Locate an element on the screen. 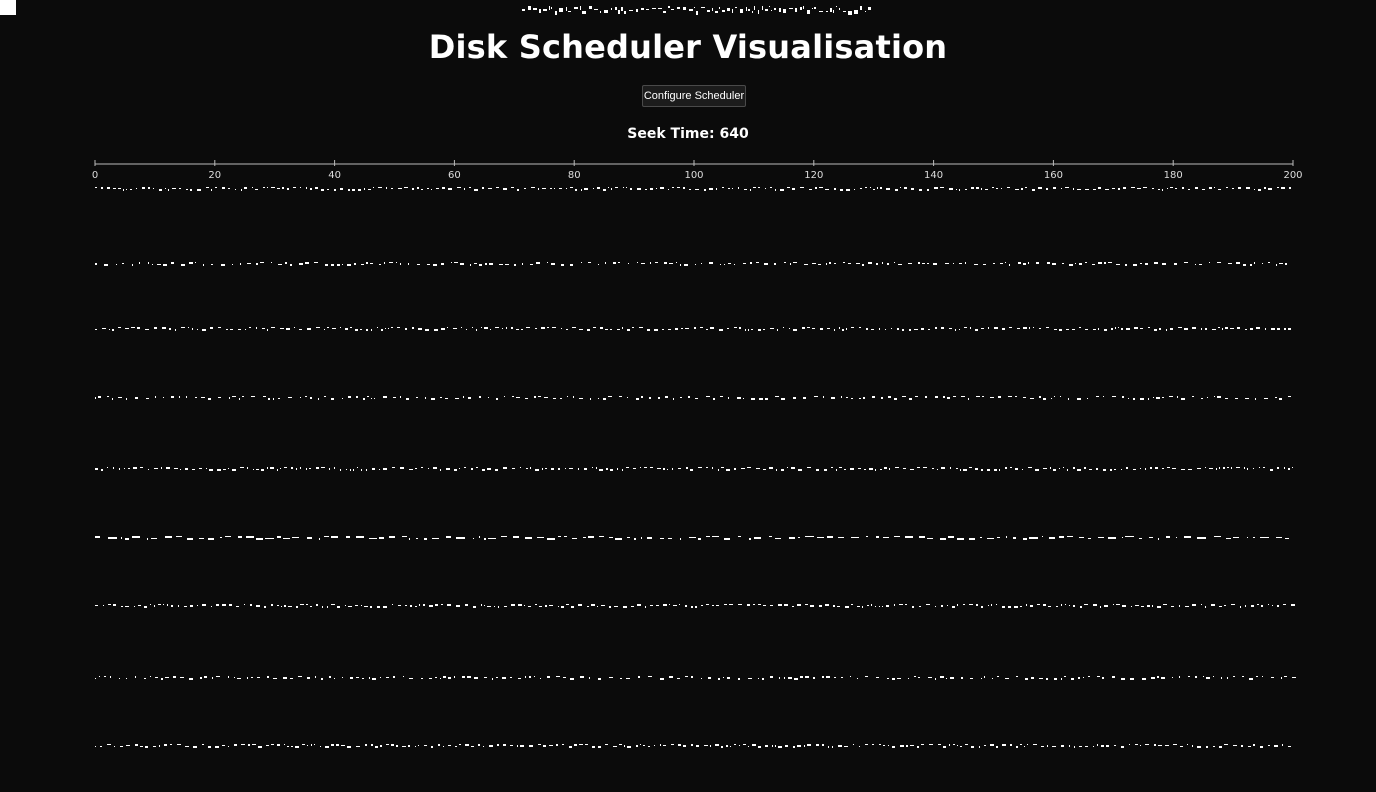 This screenshot has height=792, width=1376. configure-scheduler-button: Configure Scheduler is located at coordinates (694, 96).